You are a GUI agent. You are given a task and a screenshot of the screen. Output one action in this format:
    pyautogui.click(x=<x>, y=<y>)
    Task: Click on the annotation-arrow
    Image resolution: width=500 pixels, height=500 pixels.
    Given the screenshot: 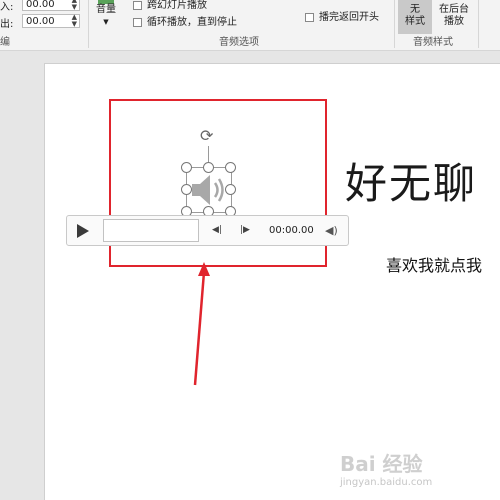 What is the action you would take?
    pyautogui.click(x=201, y=324)
    